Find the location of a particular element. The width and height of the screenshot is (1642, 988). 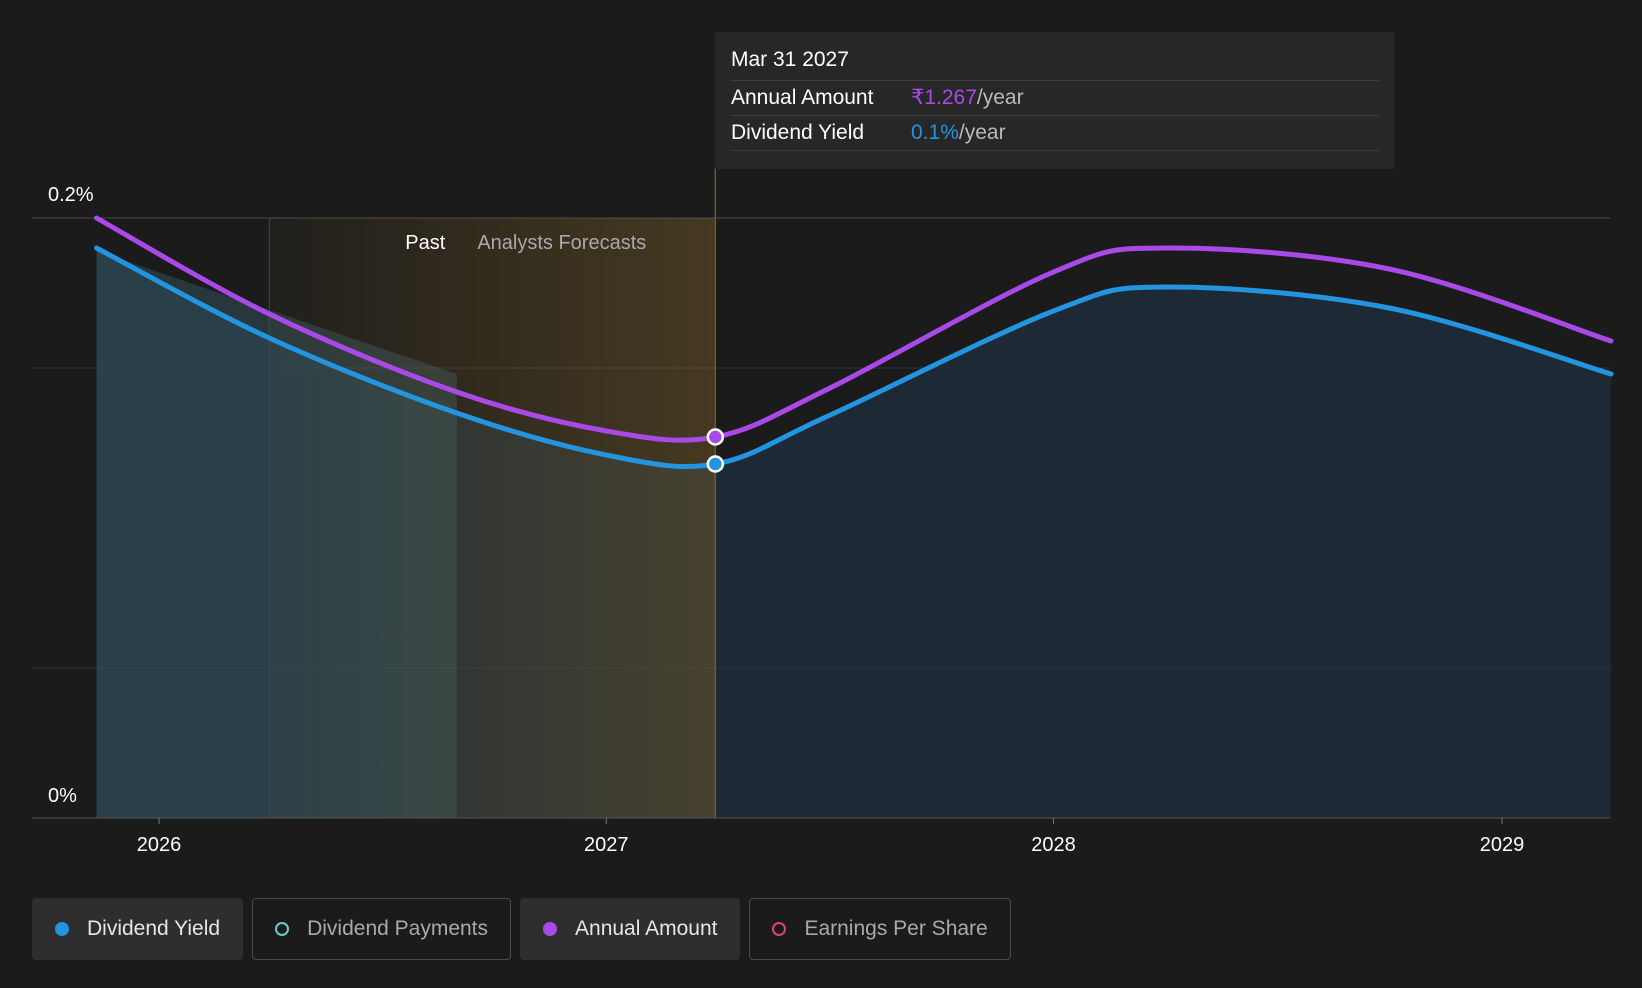

legend-dividend-yield-button: Dividend Yield is located at coordinates (138, 929).